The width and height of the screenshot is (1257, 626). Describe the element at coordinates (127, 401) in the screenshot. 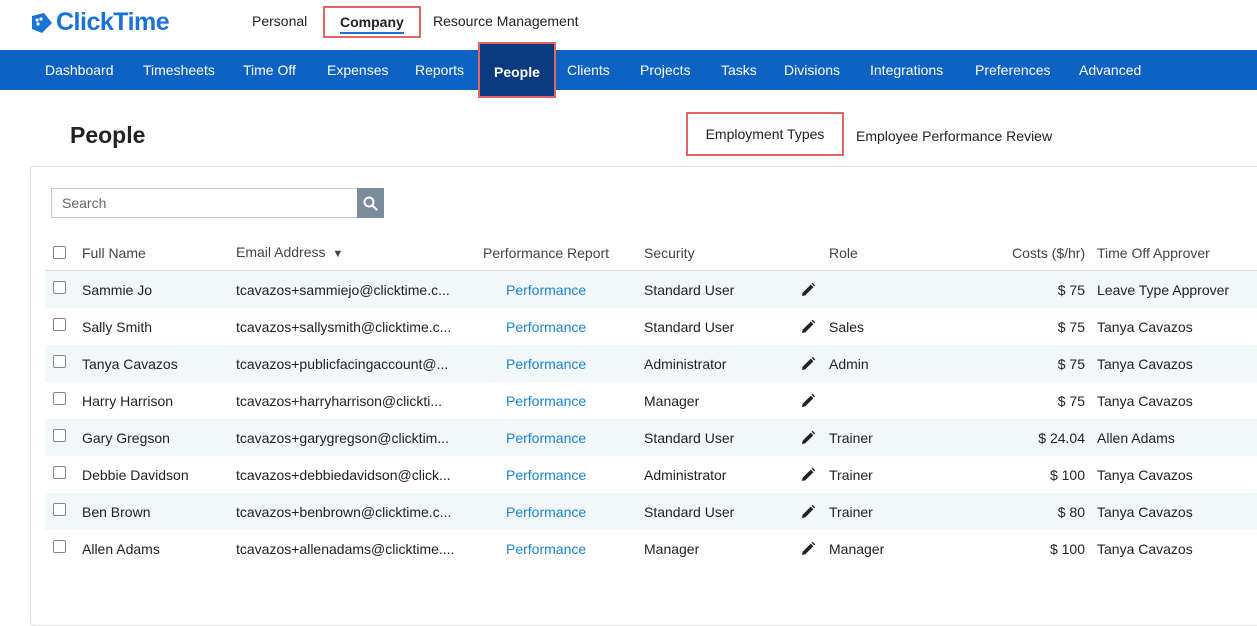

I see `person-name: Harry Harrison` at that location.